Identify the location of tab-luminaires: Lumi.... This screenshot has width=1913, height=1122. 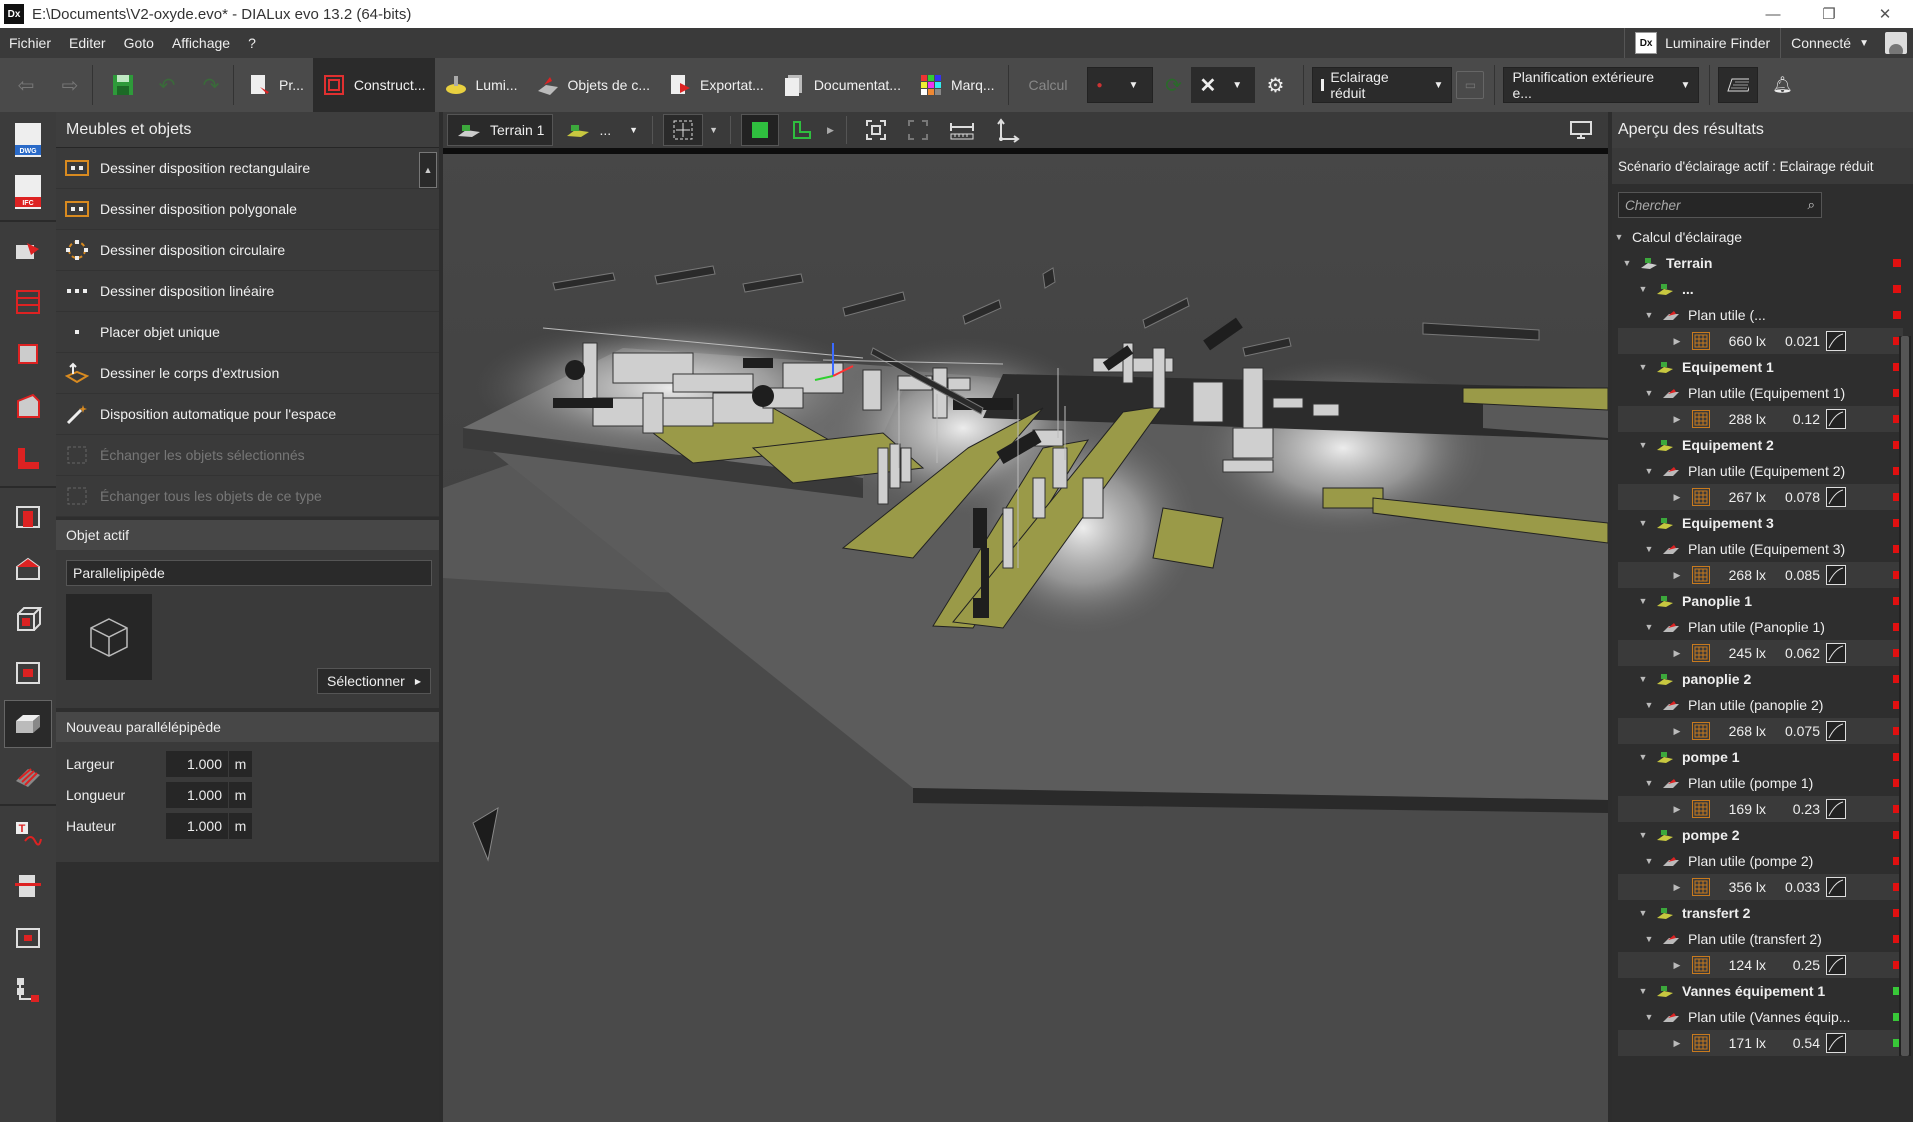
(481, 85).